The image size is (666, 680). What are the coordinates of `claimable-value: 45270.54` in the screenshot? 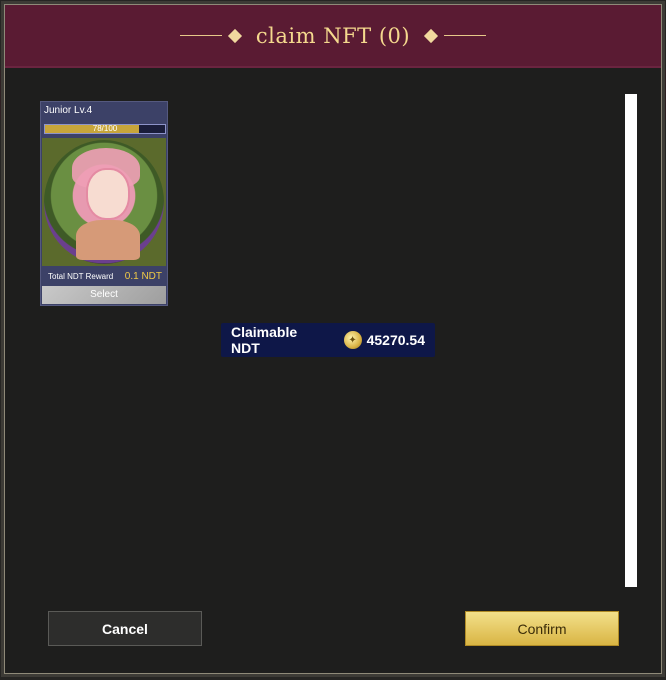 It's located at (395, 340).